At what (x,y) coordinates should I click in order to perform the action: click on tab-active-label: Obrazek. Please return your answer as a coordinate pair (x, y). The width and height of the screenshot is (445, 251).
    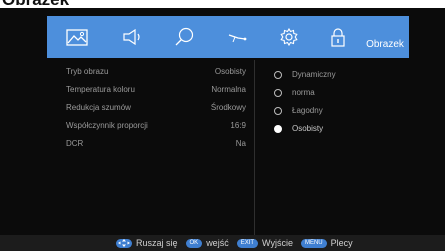
    Looking at the image, I should click on (385, 37).